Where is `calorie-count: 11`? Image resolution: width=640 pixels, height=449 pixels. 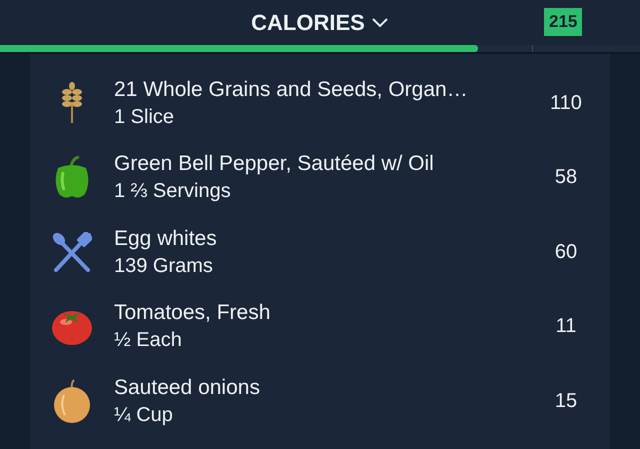
calorie-count: 11 is located at coordinates (566, 326).